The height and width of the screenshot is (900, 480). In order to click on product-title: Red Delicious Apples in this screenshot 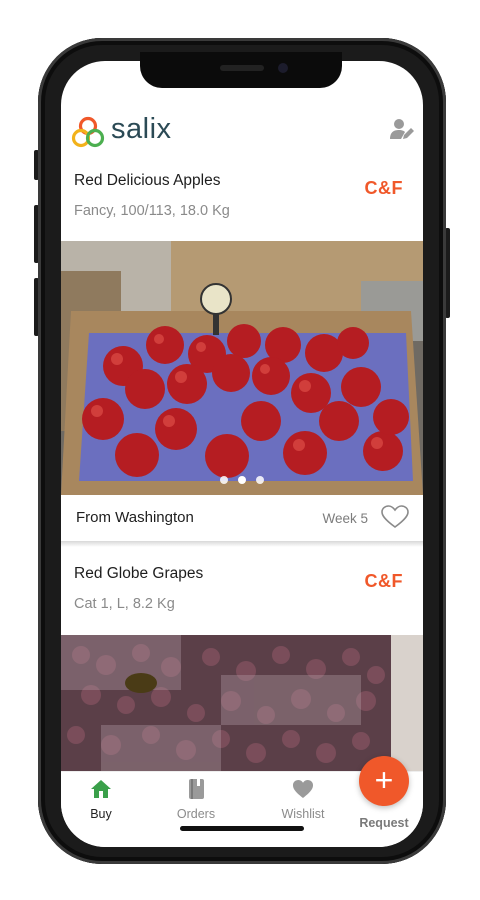, I will do `click(147, 180)`.